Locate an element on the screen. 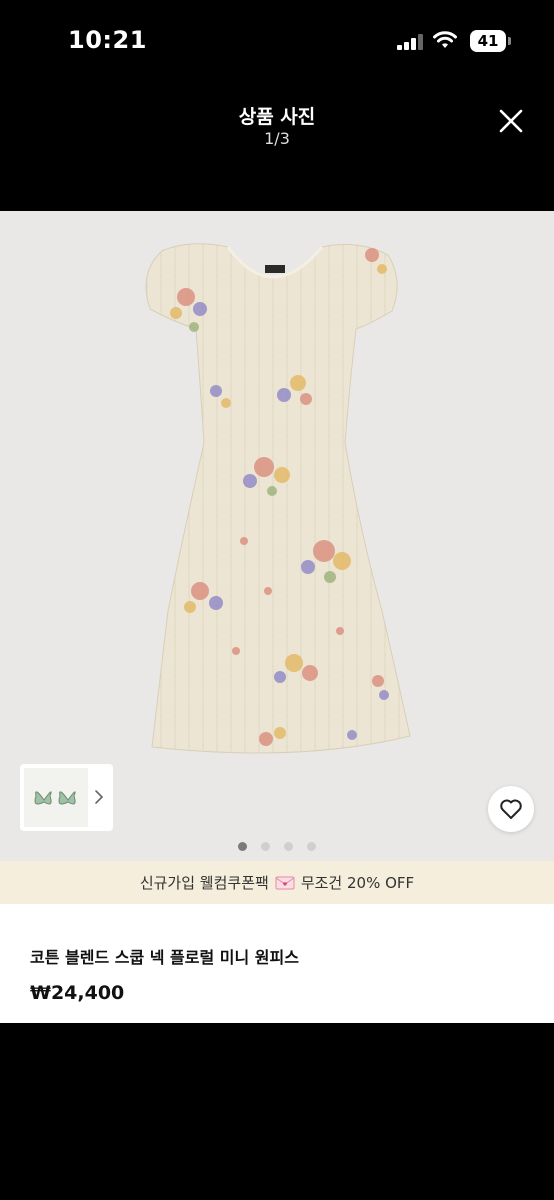 The image size is (554, 1200). battery-icon: 41 is located at coordinates (488, 41).